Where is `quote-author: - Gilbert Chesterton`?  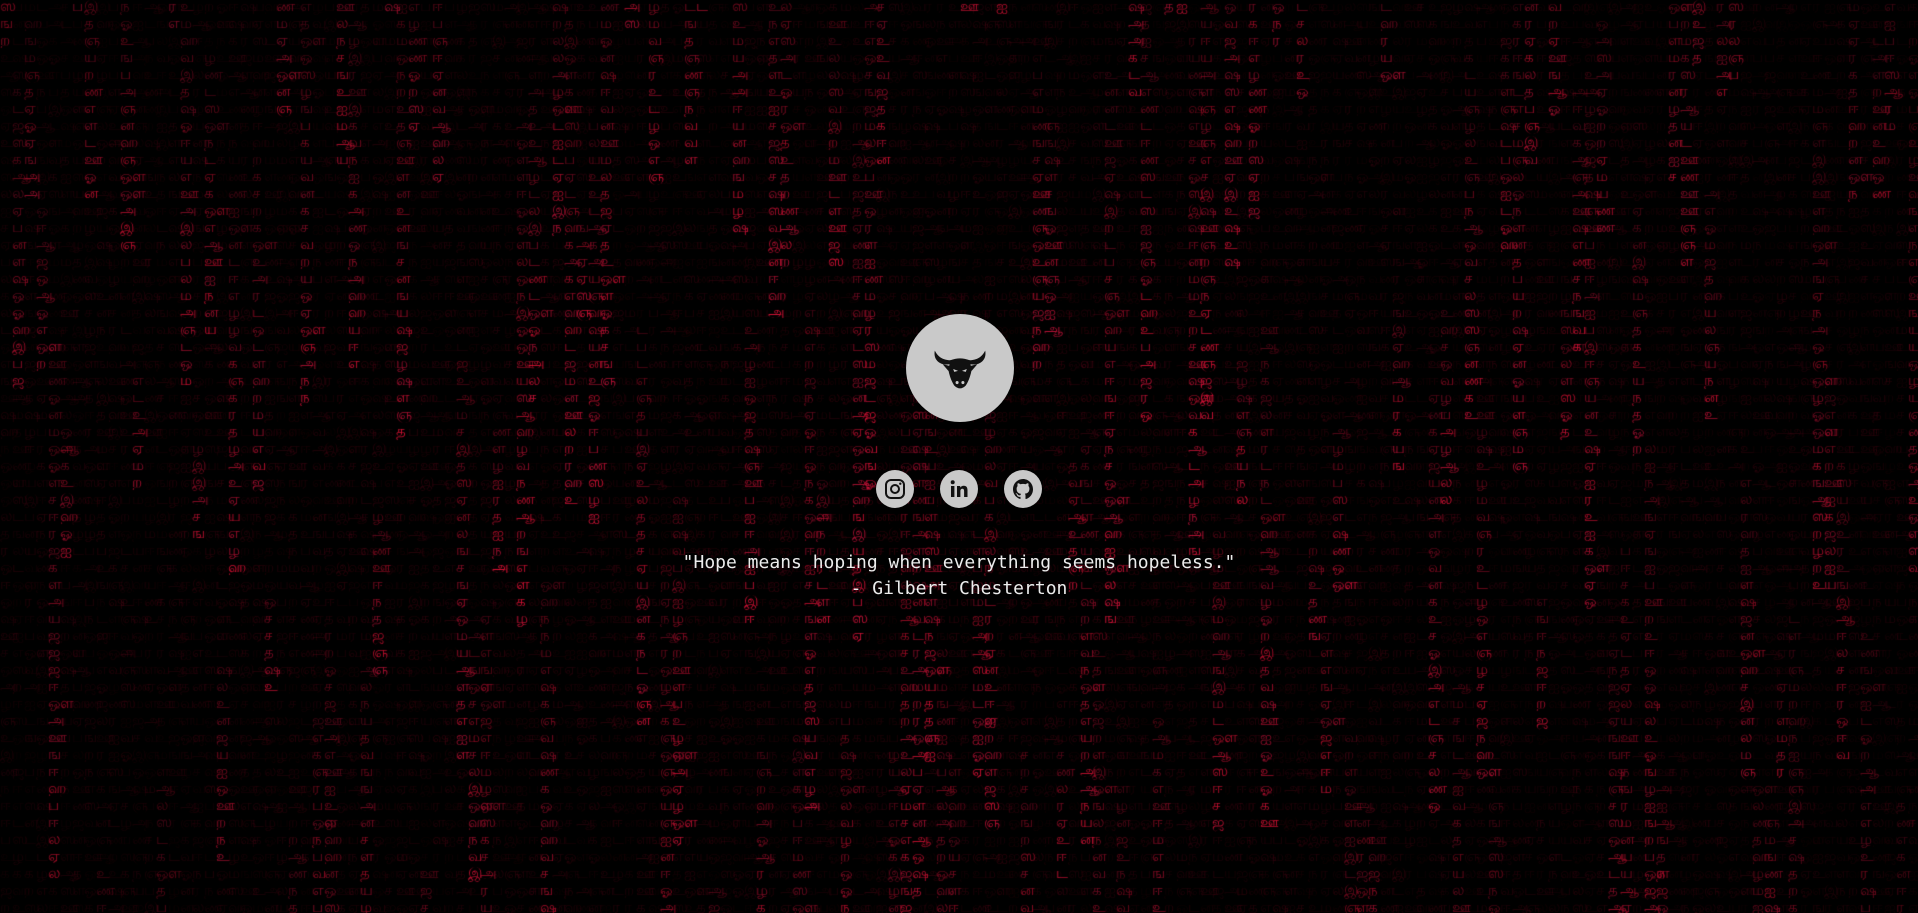 quote-author: - Gilbert Chesterton is located at coordinates (959, 588).